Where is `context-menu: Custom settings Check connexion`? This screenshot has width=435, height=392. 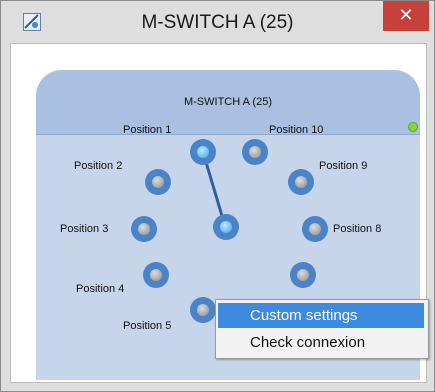
context-menu: Custom settings Check connexion is located at coordinates (322, 329).